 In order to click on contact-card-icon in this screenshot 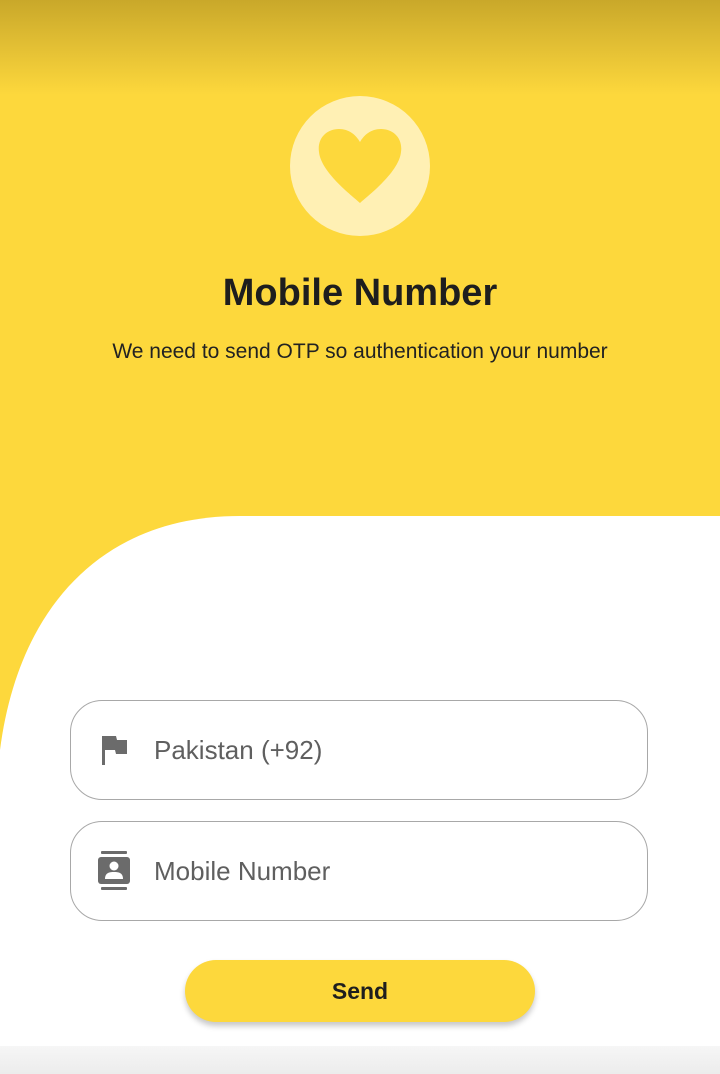, I will do `click(114, 870)`.